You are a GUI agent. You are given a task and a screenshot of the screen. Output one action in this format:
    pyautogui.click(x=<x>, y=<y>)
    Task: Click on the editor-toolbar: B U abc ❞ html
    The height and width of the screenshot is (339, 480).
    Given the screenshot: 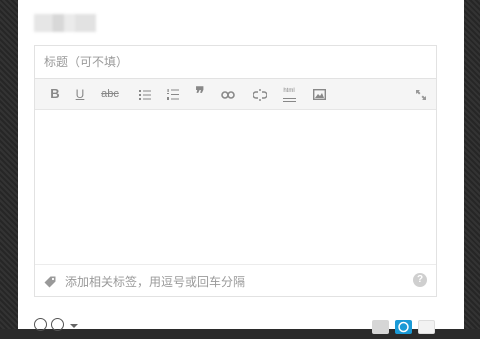 What is the action you would take?
    pyautogui.click(x=235, y=94)
    